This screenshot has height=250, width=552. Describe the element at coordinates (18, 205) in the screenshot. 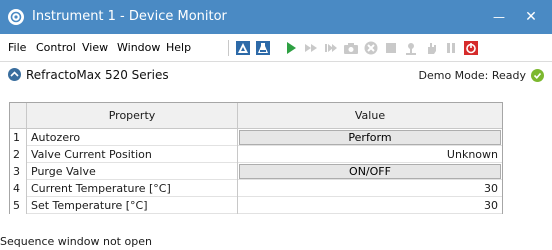

I see `row-number: 5` at that location.